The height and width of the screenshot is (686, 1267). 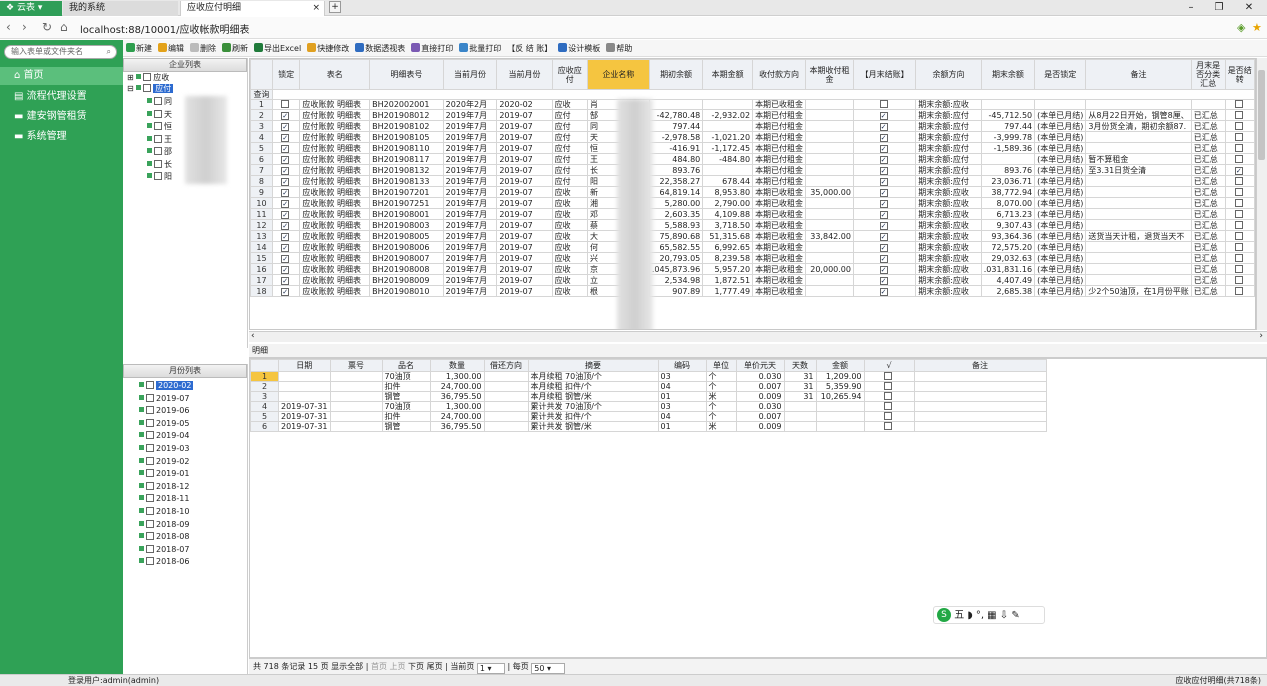 I want to click on detail-column-header: √, so click(x=889, y=365).